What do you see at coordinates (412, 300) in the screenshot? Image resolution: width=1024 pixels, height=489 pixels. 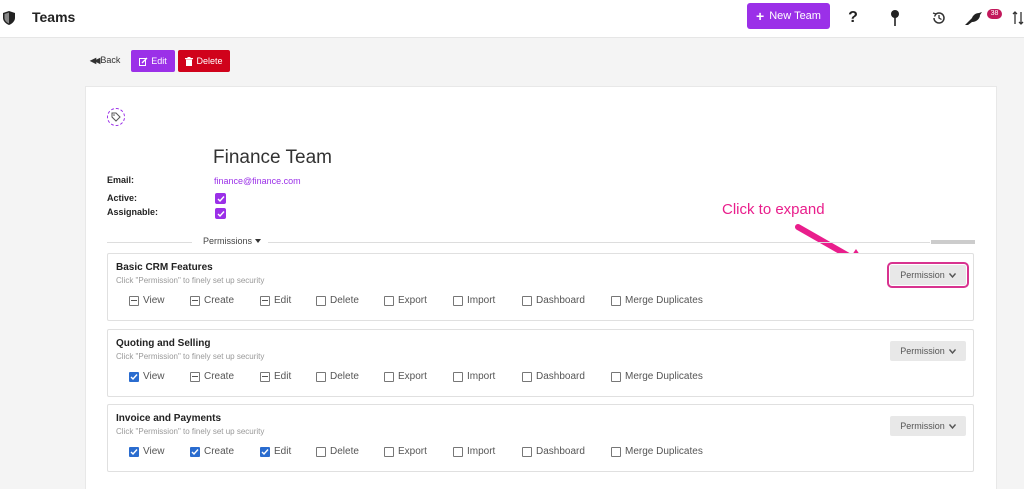 I see `permission-option-label: Export` at bounding box center [412, 300].